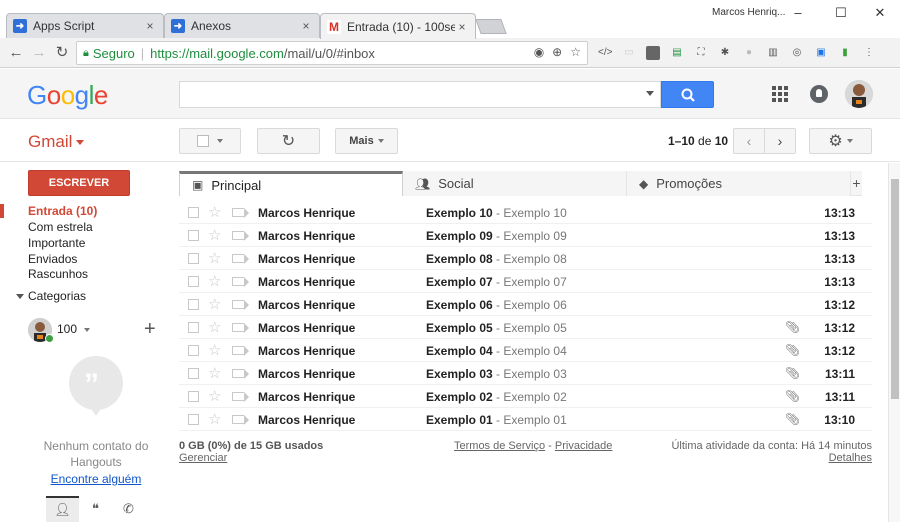 The width and height of the screenshot is (900, 522). What do you see at coordinates (773, 53) in the screenshot?
I see `pdf-icon: ▥` at bounding box center [773, 53].